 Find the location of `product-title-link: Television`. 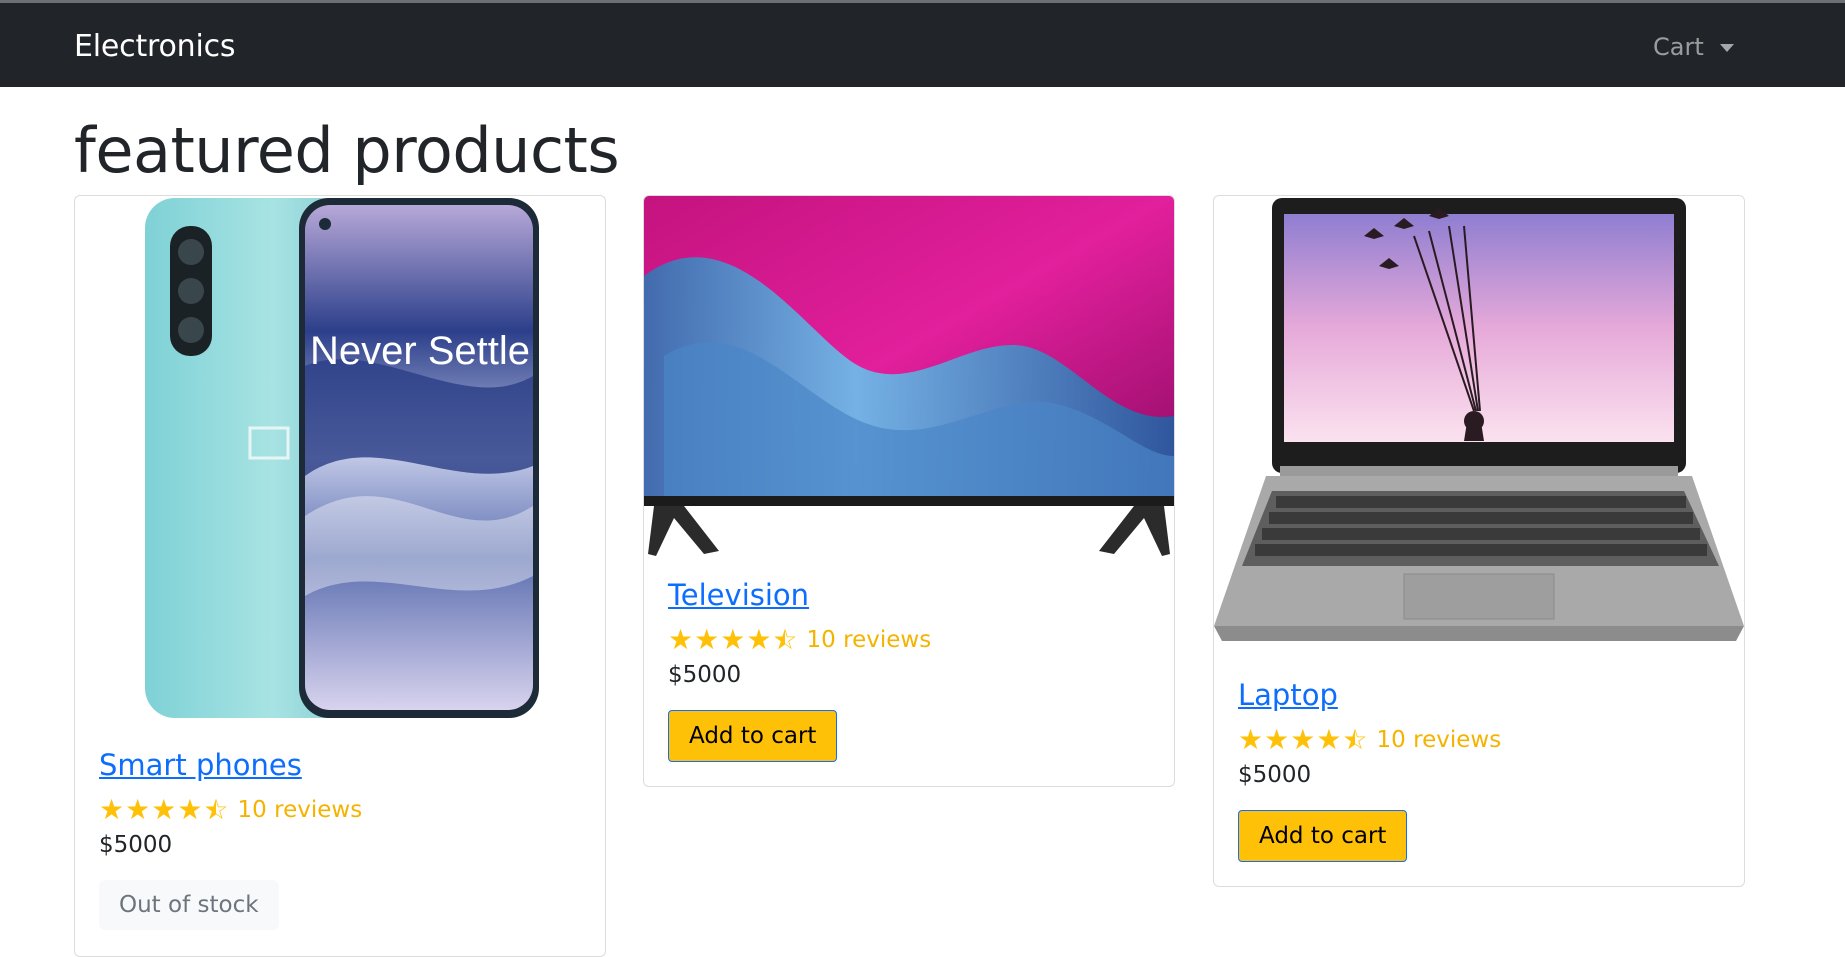

product-title-link: Television is located at coordinates (738, 595).